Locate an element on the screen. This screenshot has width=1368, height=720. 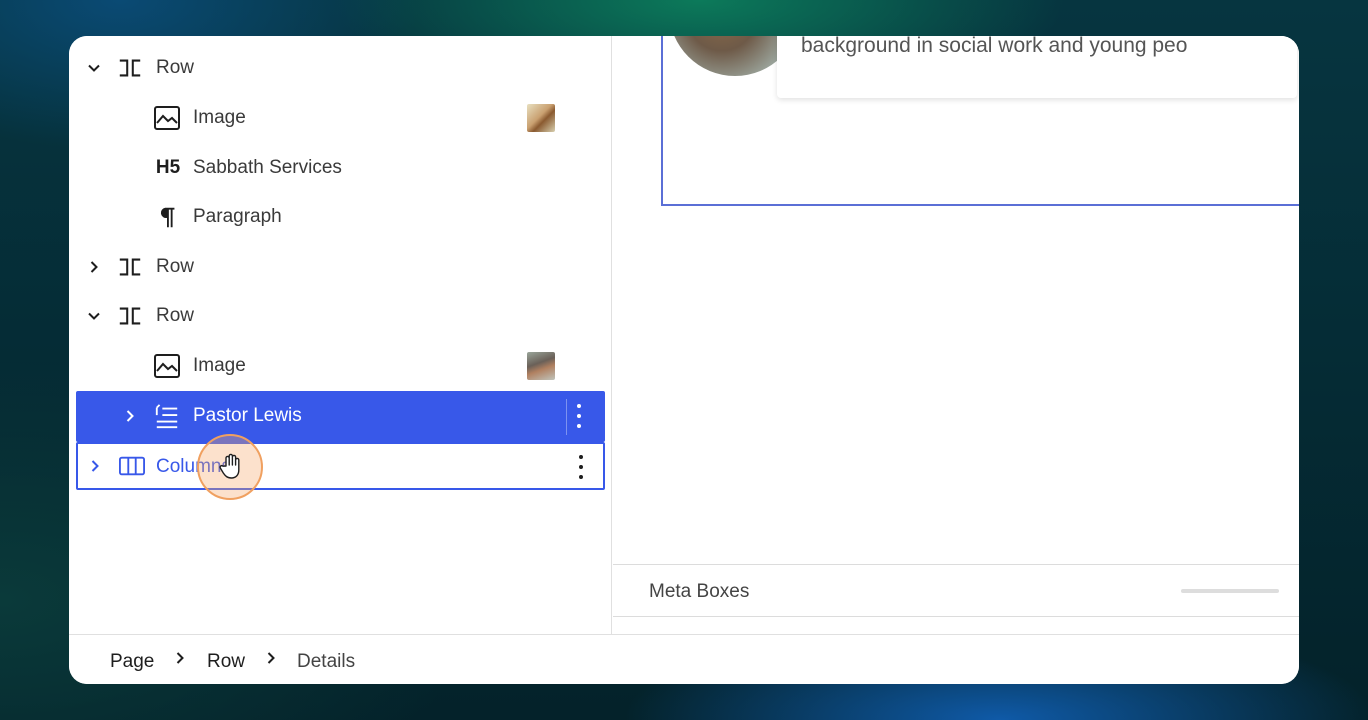
paragraph-icon is located at coordinates (167, 217).